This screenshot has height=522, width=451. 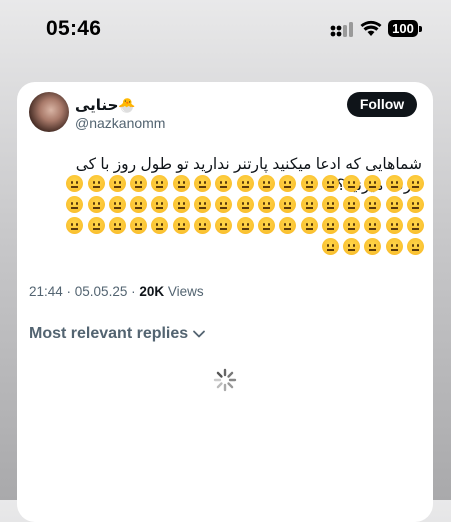 What do you see at coordinates (225, 30) in the screenshot?
I see `status-bar: 05:46 100` at bounding box center [225, 30].